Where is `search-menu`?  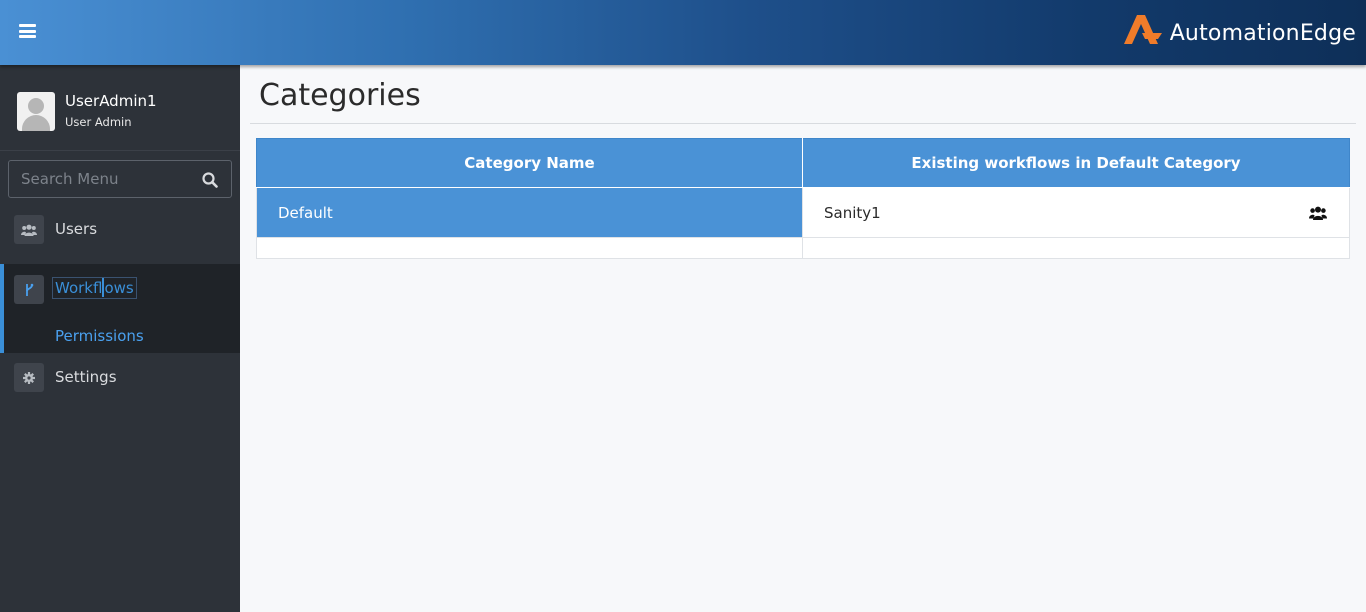 search-menu is located at coordinates (120, 179).